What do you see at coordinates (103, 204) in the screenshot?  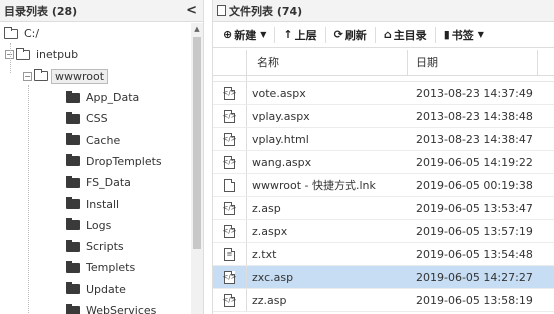 I see `tree-item-label: Install` at bounding box center [103, 204].